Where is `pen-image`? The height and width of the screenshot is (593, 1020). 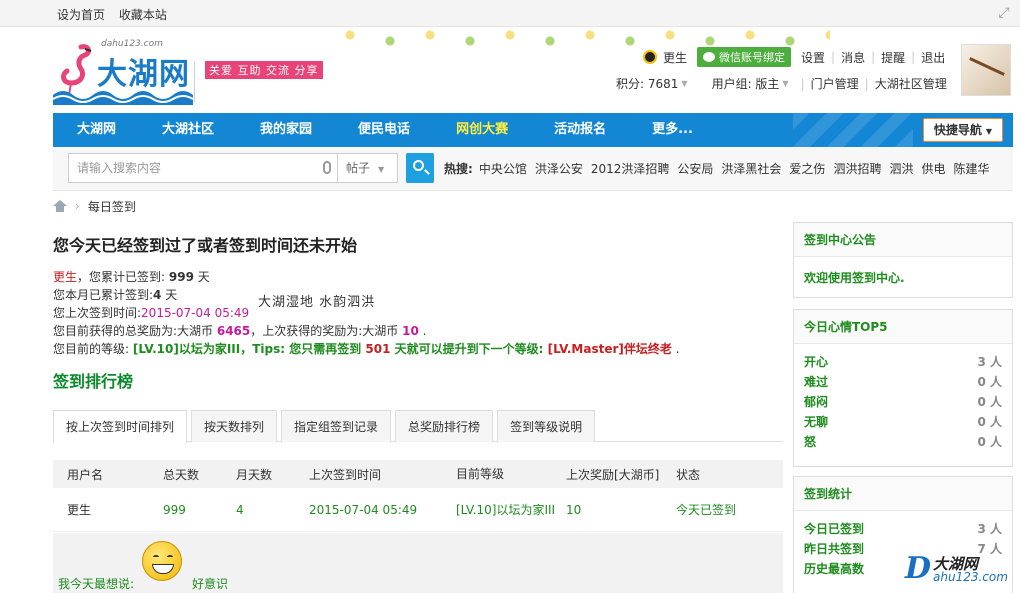 pen-image is located at coordinates (987, 66).